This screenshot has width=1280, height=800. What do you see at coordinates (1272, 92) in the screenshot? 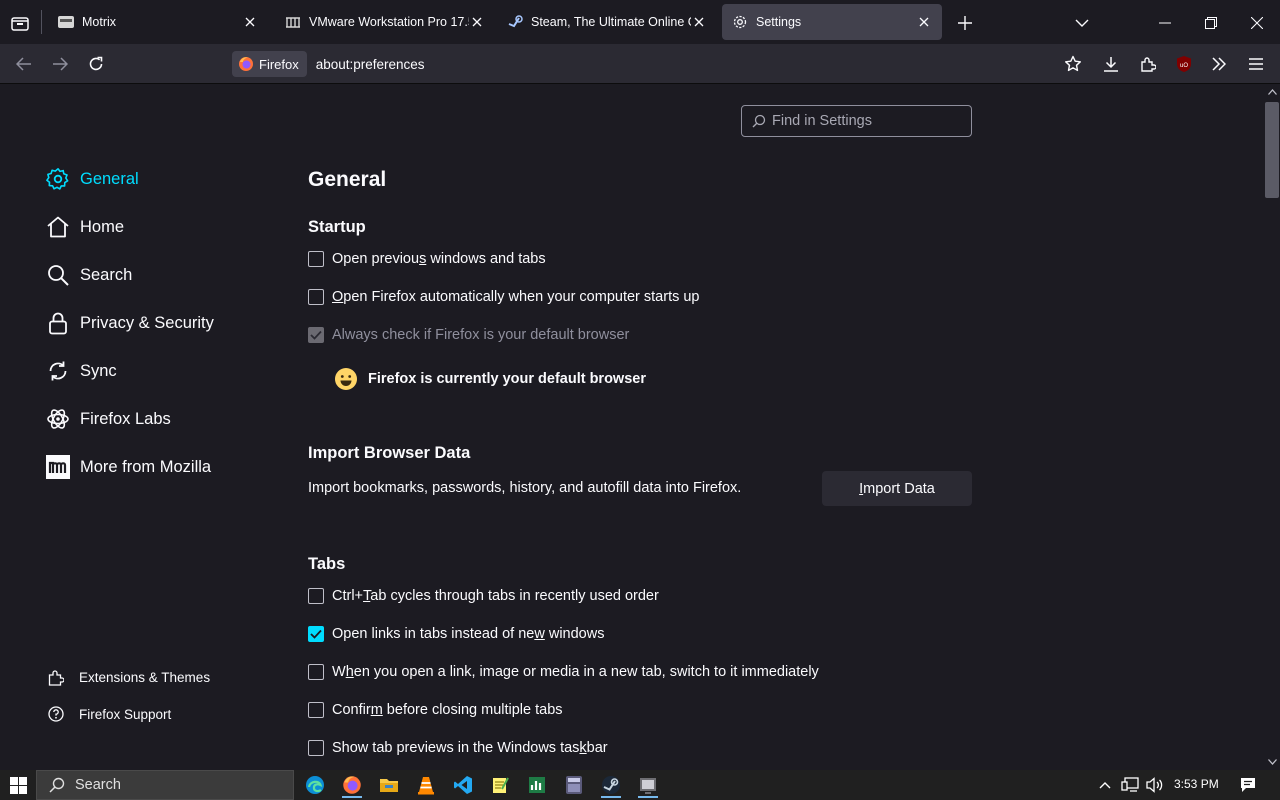
I see `scroll-up-arrow-icon` at bounding box center [1272, 92].